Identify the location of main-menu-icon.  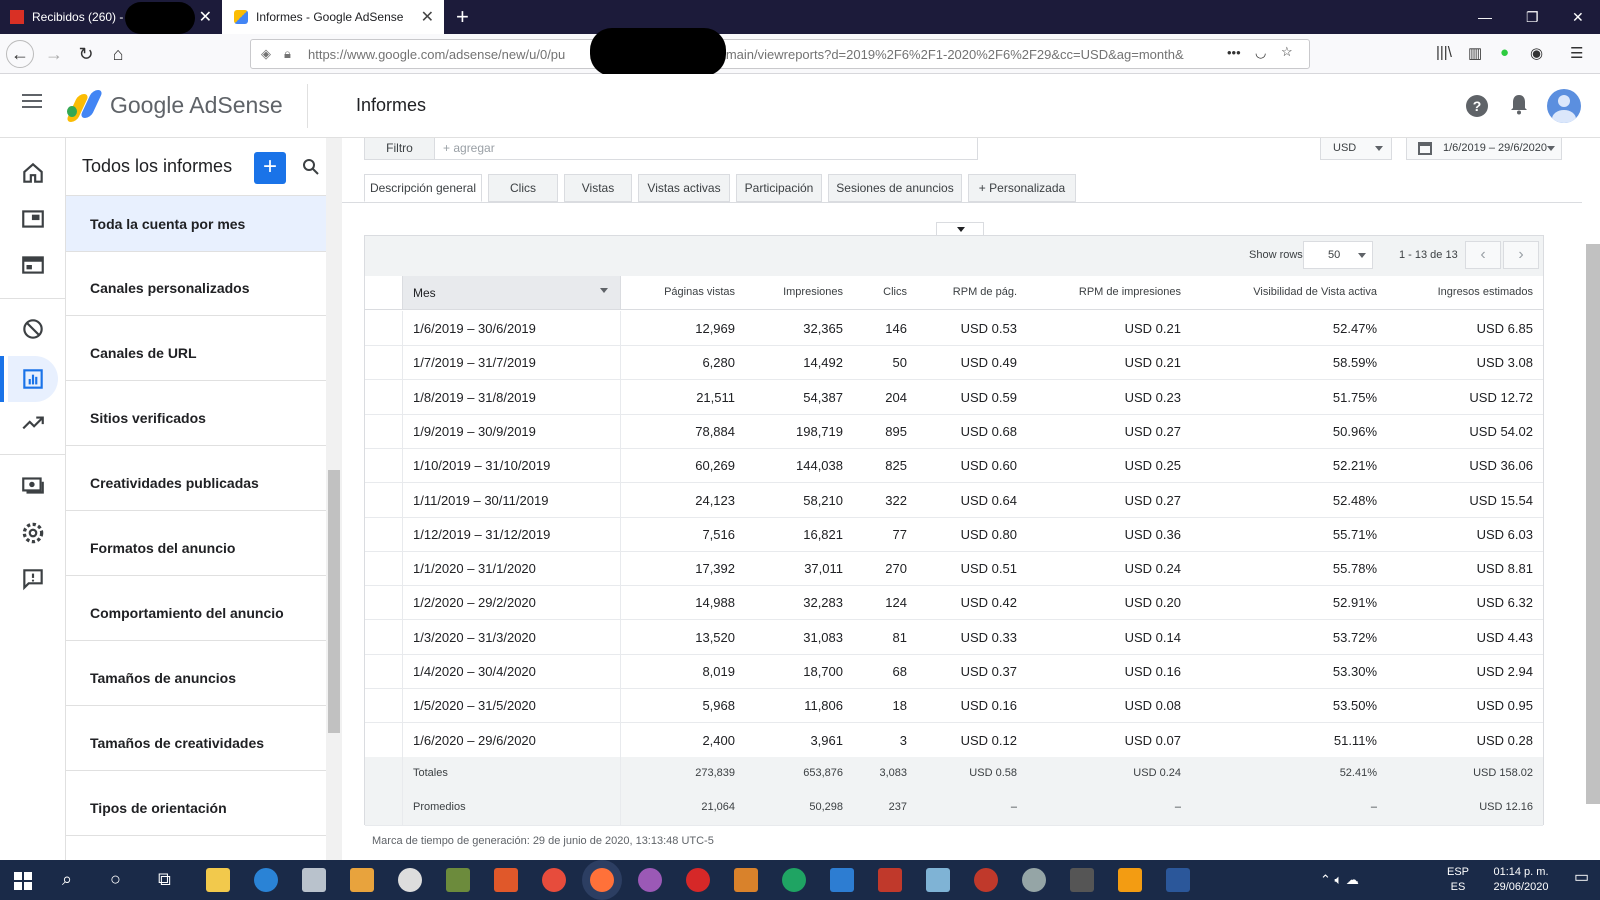
(32, 101).